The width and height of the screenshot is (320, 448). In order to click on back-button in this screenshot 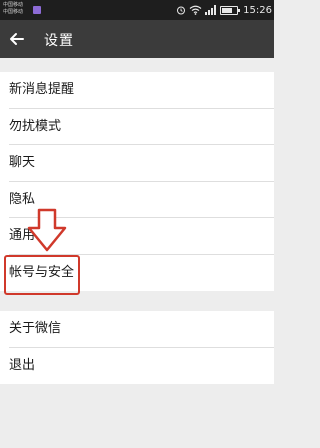, I will do `click(17, 39)`.